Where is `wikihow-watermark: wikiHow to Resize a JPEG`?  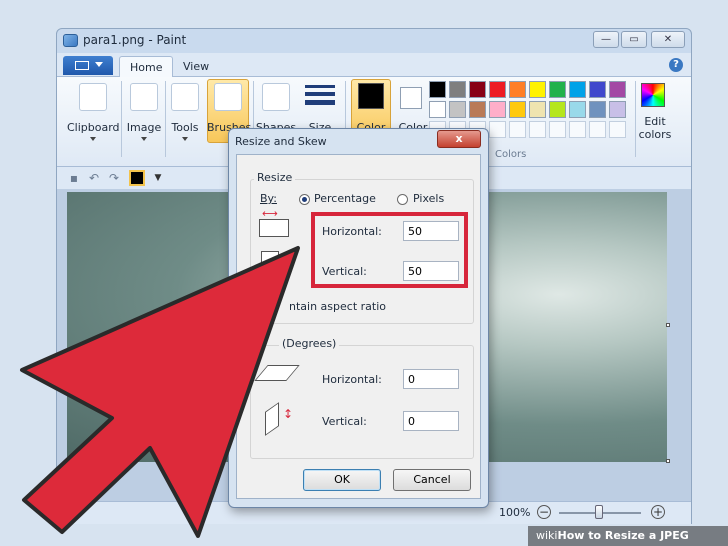
wikihow-watermark: wikiHow to Resize a JPEG is located at coordinates (628, 536).